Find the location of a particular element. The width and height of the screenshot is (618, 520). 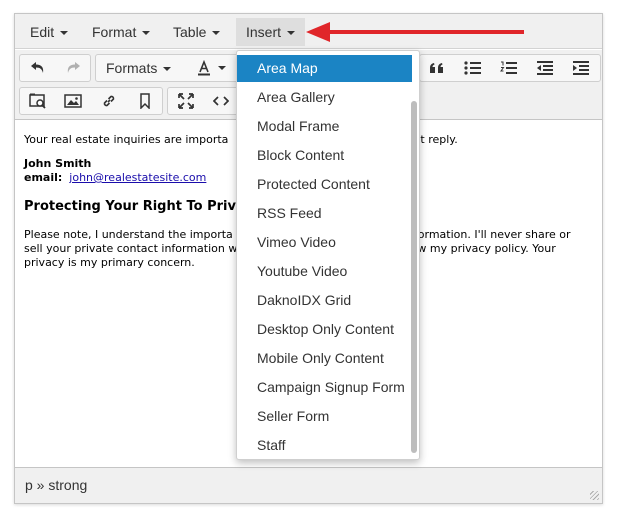

insert-item-desktop-only-content: Desktop Only Content is located at coordinates (324, 329).